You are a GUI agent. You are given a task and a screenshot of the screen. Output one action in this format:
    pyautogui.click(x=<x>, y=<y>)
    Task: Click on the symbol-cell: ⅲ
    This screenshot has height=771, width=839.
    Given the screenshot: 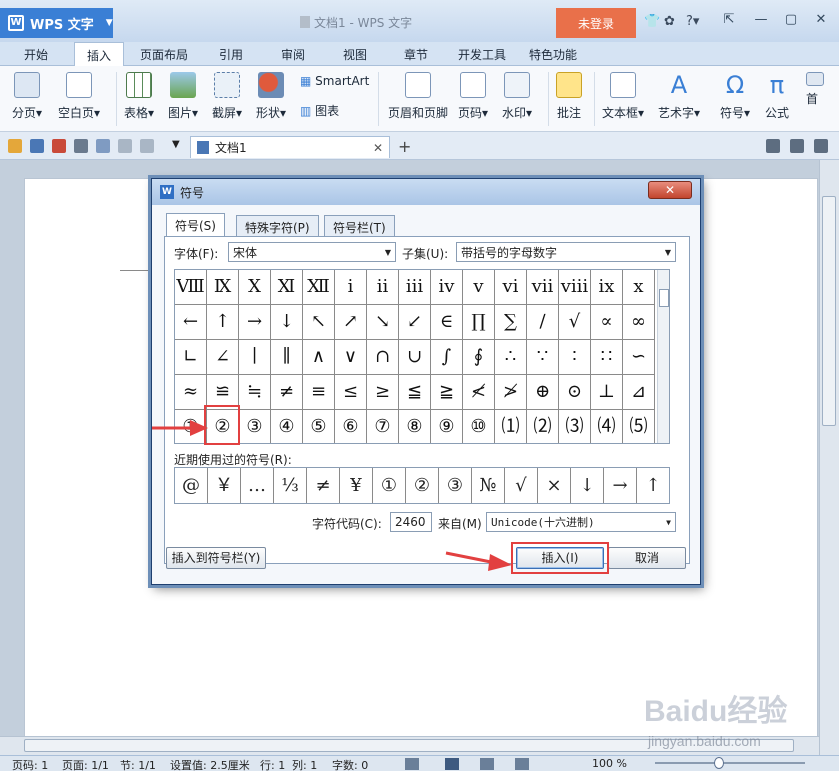 What is the action you would take?
    pyautogui.click(x=415, y=287)
    